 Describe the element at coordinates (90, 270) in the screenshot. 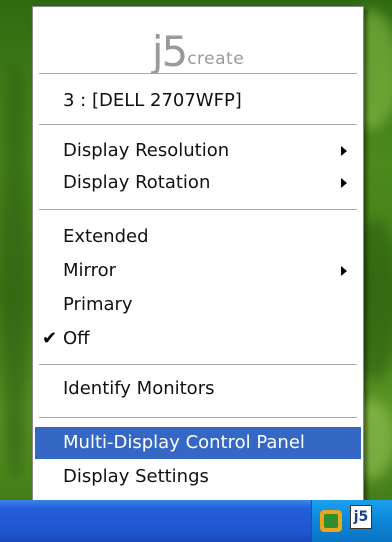

I see `menu-item-label: Mirror` at that location.